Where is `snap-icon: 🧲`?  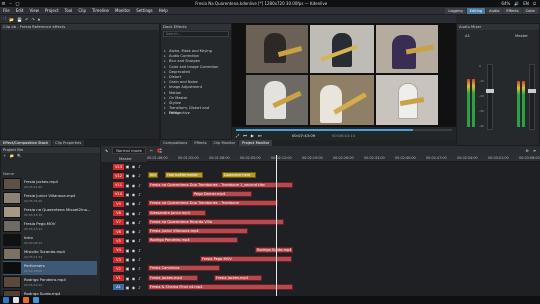
snap-icon: 🧲 is located at coordinates (159, 150).